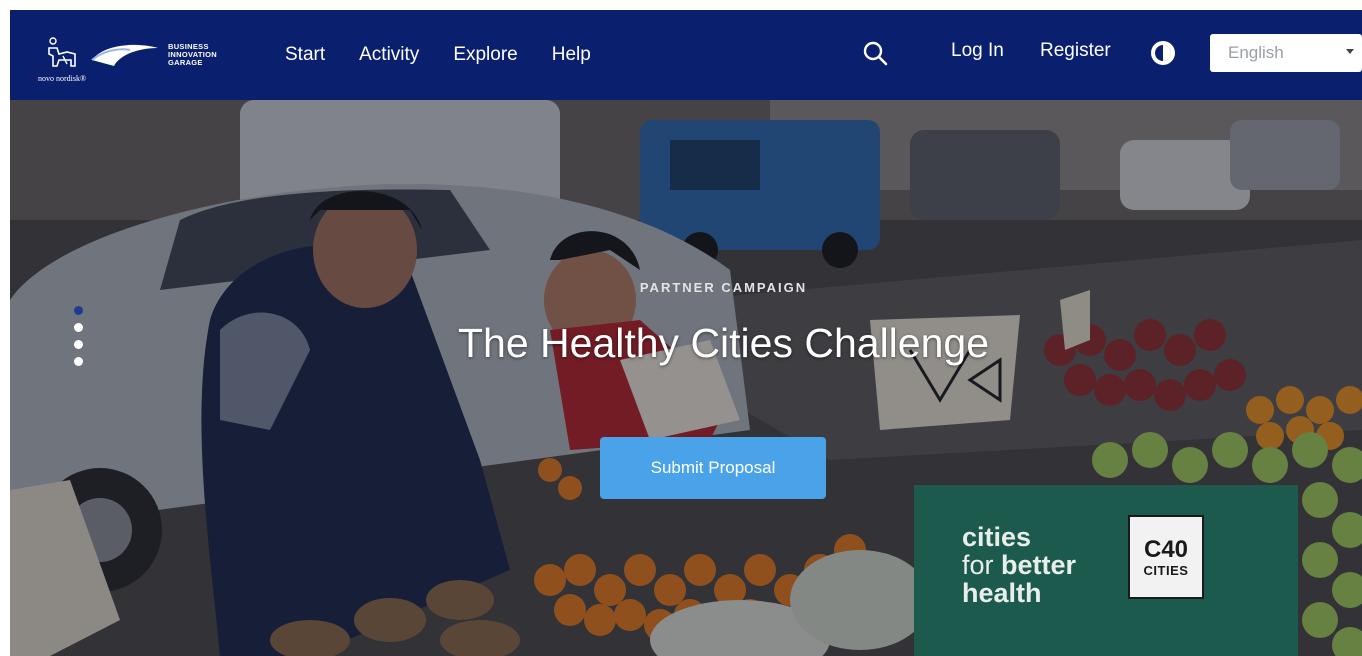 This screenshot has height=656, width=1362. Describe the element at coordinates (713, 468) in the screenshot. I see `submit-proposal-button: Submit Proposal` at that location.